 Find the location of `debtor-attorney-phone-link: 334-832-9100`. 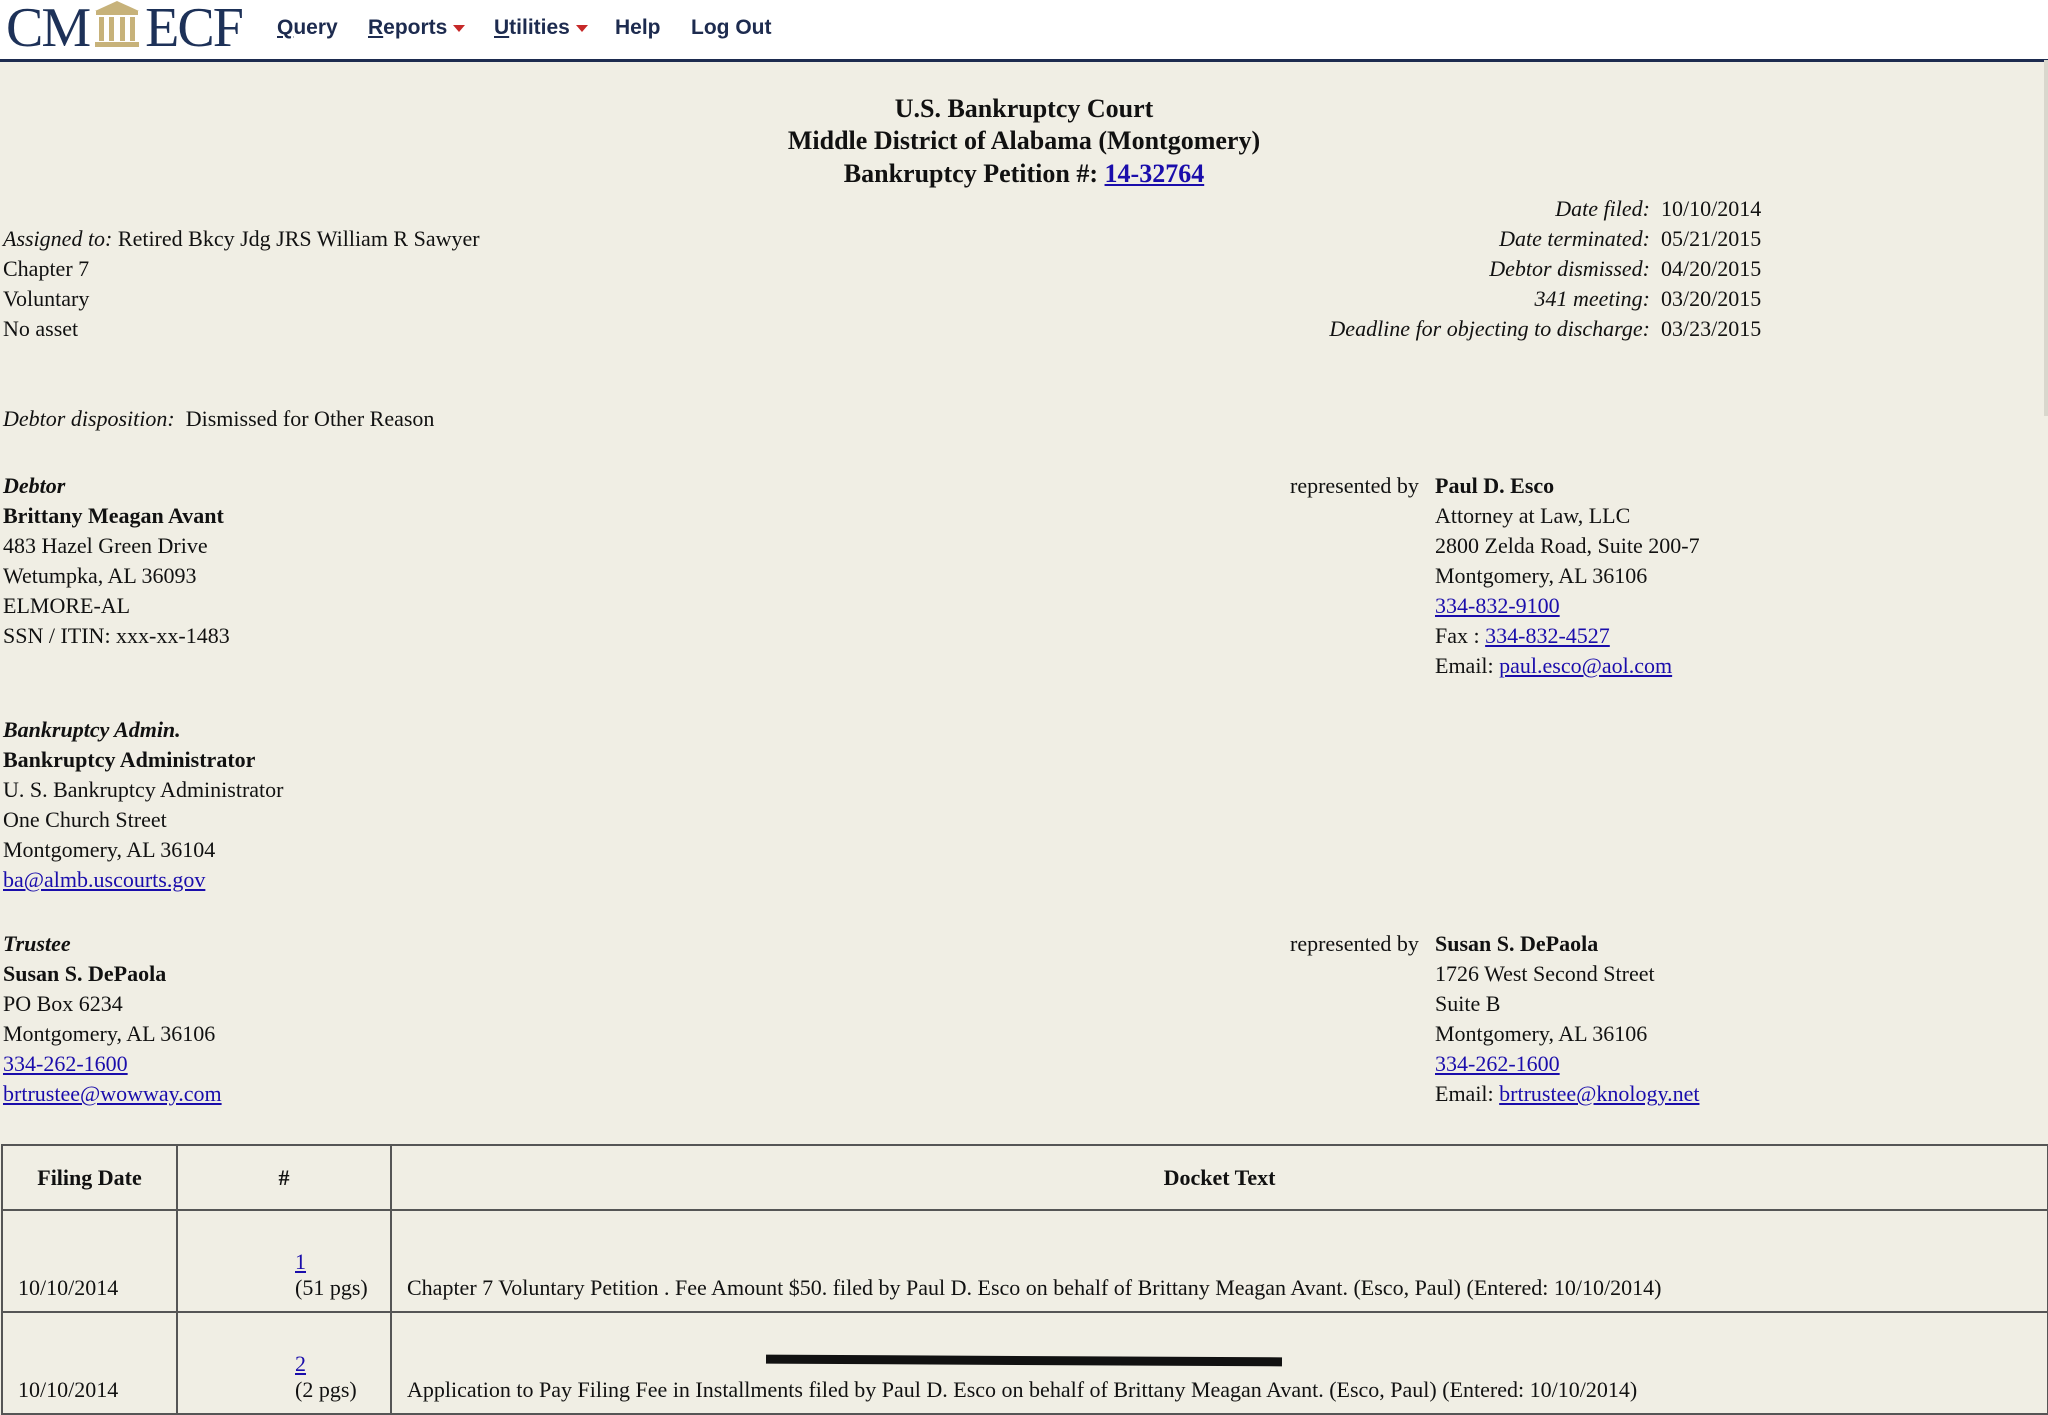

debtor-attorney-phone-link: 334-832-9100 is located at coordinates (1497, 605).